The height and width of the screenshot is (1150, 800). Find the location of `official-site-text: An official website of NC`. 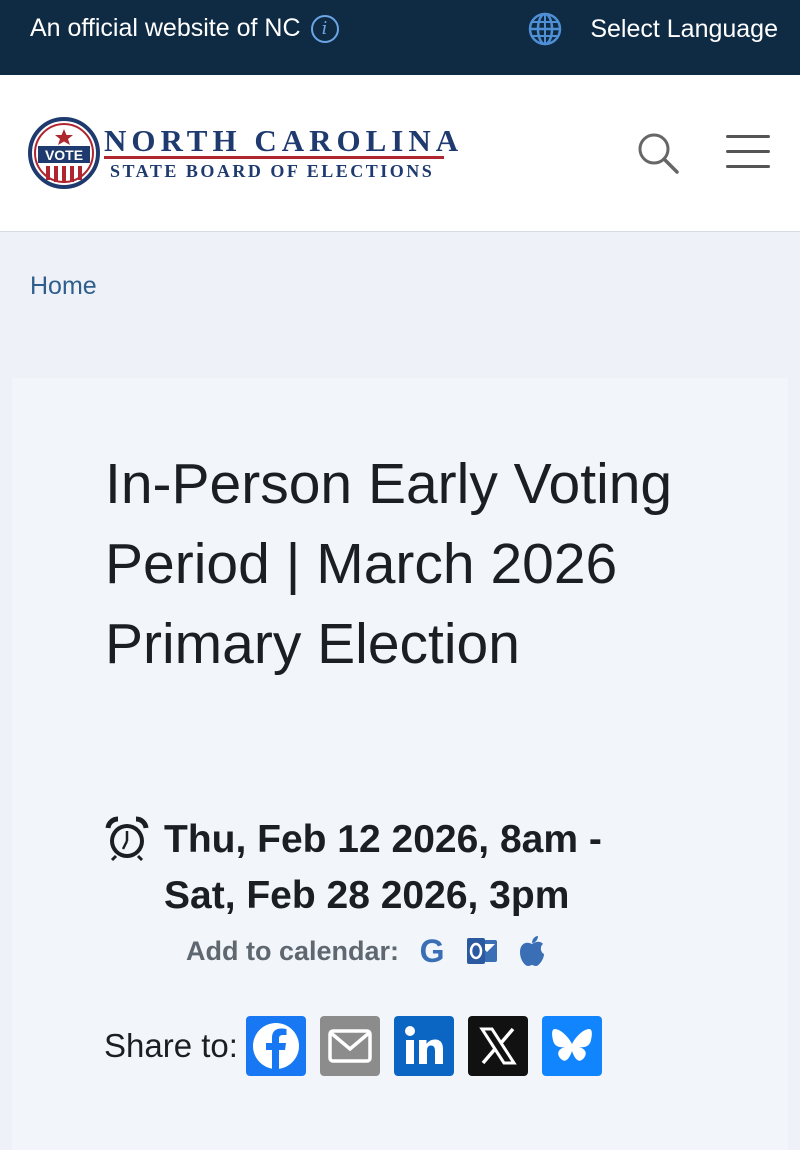

official-site-text: An official website of NC is located at coordinates (165, 28).